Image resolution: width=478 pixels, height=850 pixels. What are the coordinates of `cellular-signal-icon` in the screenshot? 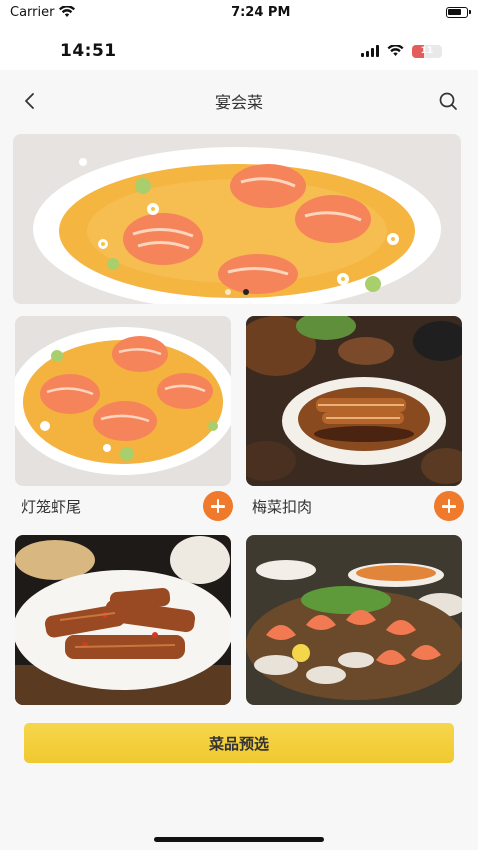 It's located at (370, 51).